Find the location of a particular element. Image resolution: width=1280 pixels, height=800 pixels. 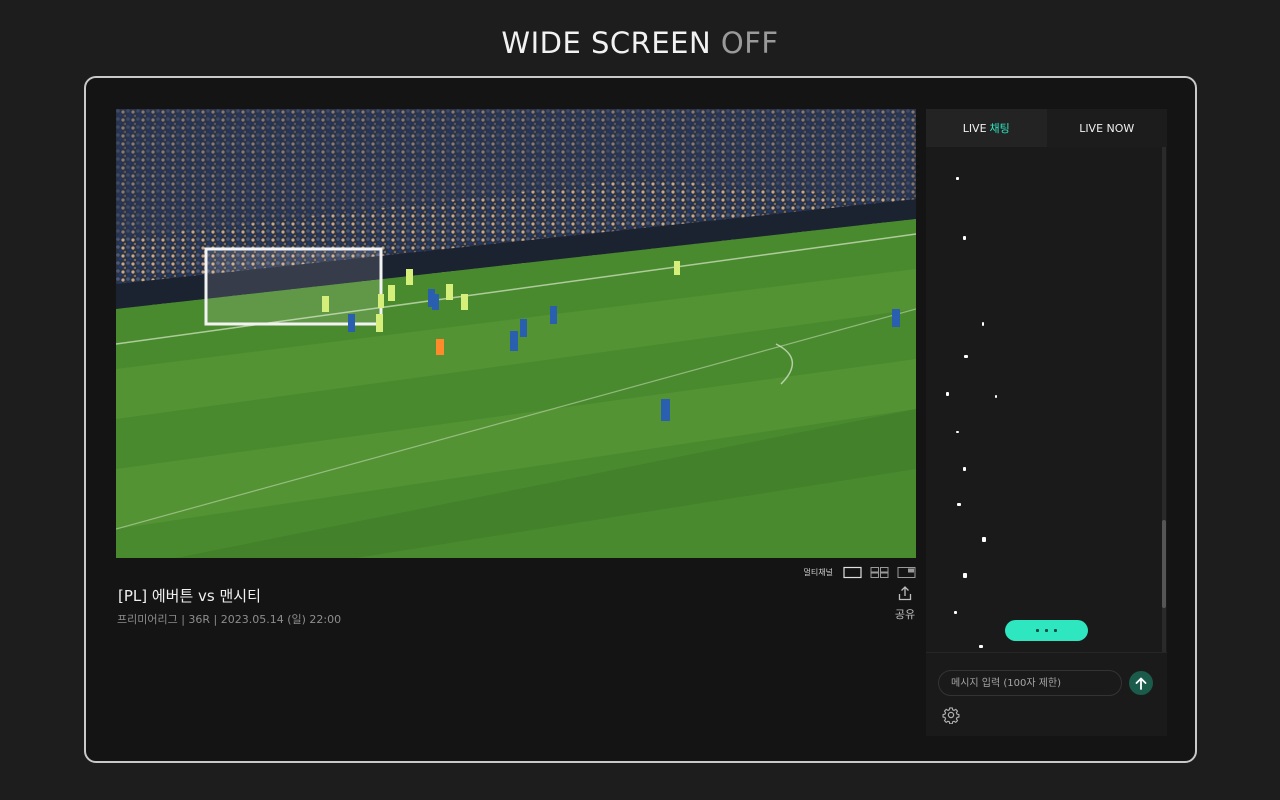

wide-screen-toggle: WIDE SCREEN OFF is located at coordinates (640, 43).